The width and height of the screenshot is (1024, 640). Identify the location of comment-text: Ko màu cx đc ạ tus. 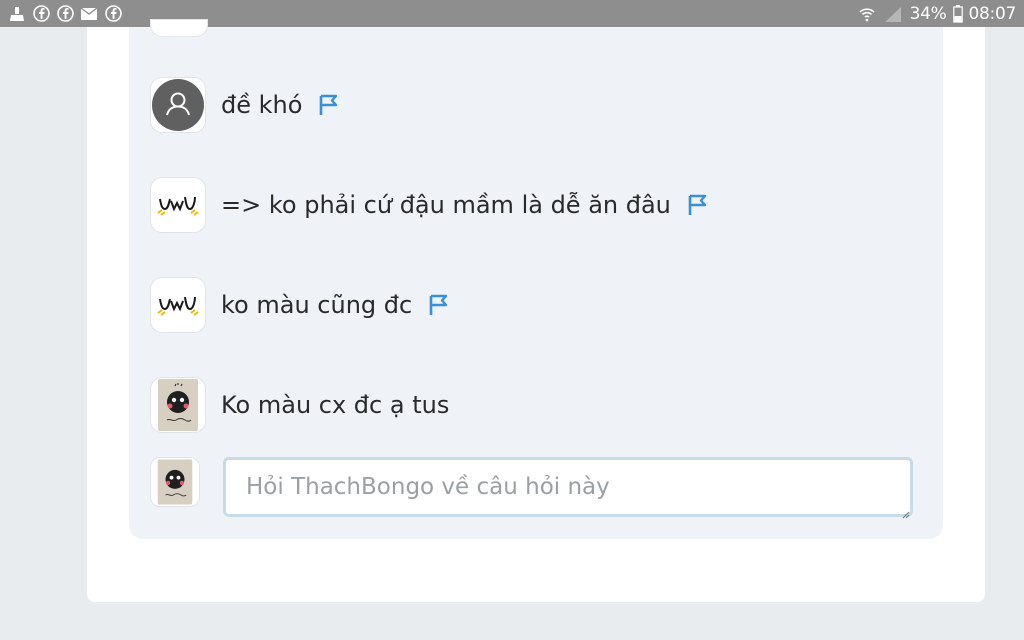
(335, 405).